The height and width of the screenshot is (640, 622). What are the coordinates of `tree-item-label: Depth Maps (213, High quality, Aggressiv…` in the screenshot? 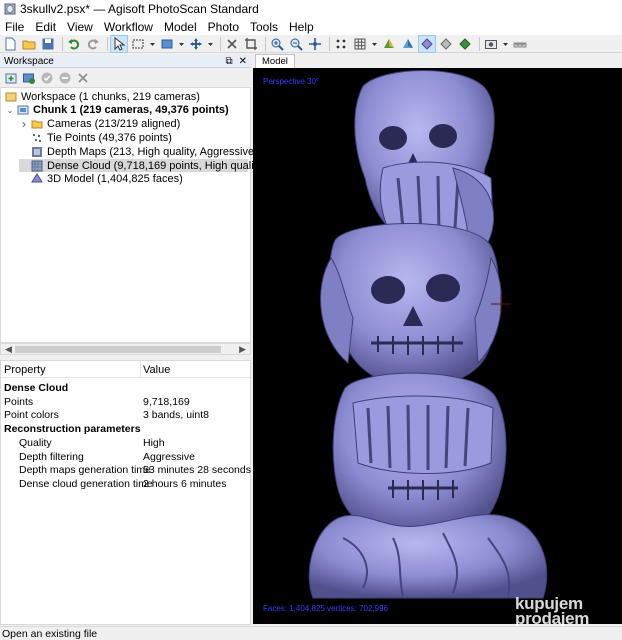 It's located at (164, 151).